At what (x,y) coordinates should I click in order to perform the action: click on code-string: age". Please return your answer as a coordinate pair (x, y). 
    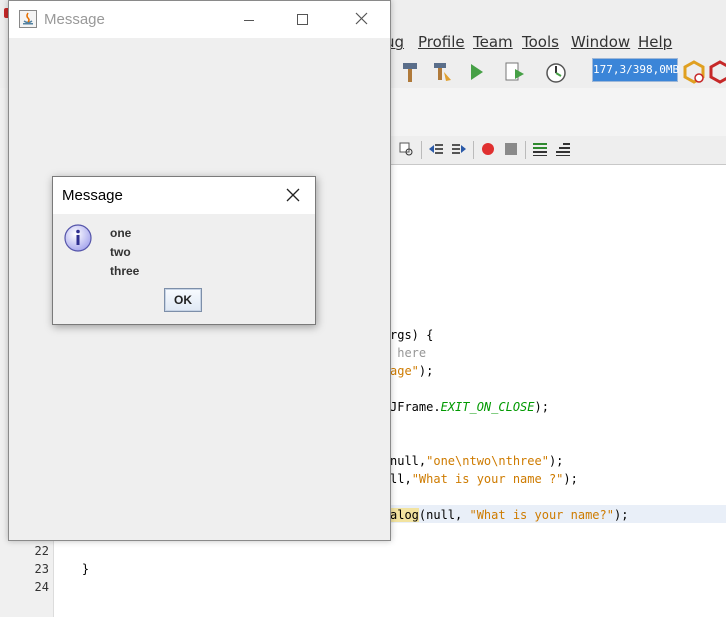
    Looking at the image, I should click on (404, 371).